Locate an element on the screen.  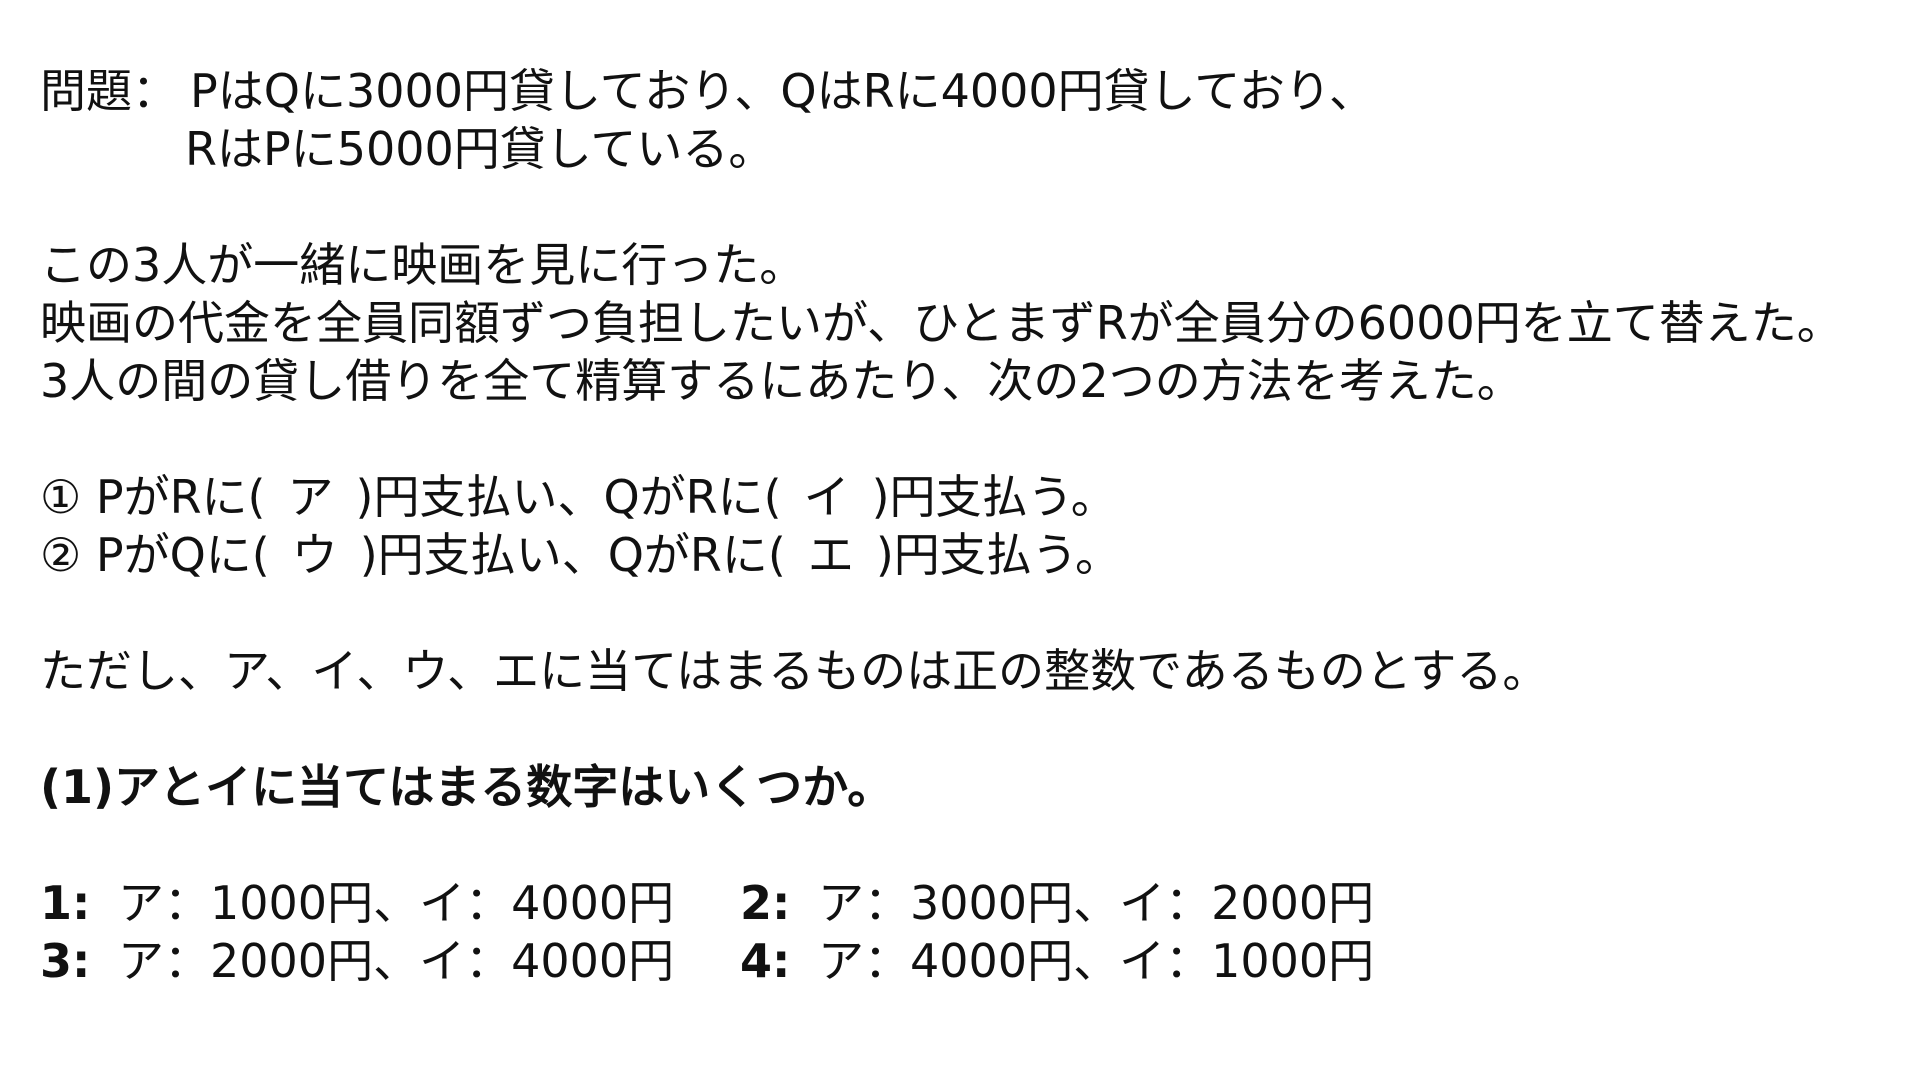
blank-i: イ is located at coordinates (826, 497).